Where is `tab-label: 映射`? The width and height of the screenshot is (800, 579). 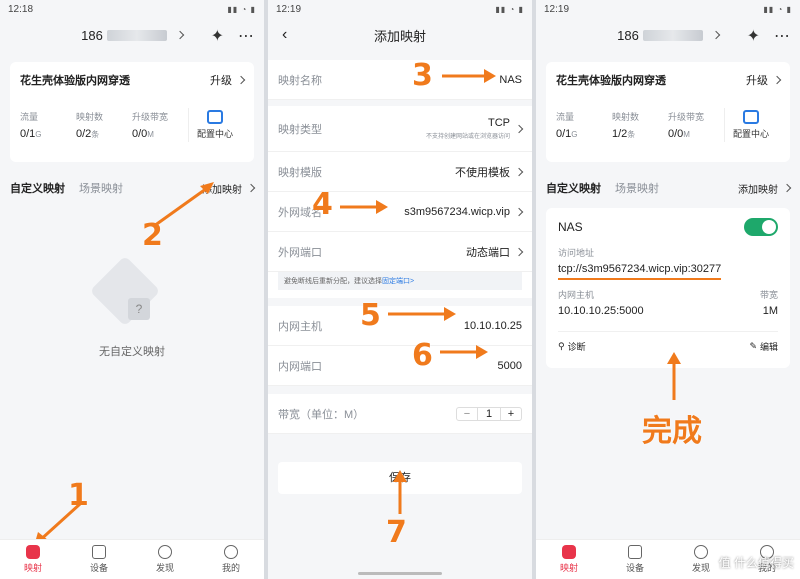 tab-label: 映射 is located at coordinates (568, 568).